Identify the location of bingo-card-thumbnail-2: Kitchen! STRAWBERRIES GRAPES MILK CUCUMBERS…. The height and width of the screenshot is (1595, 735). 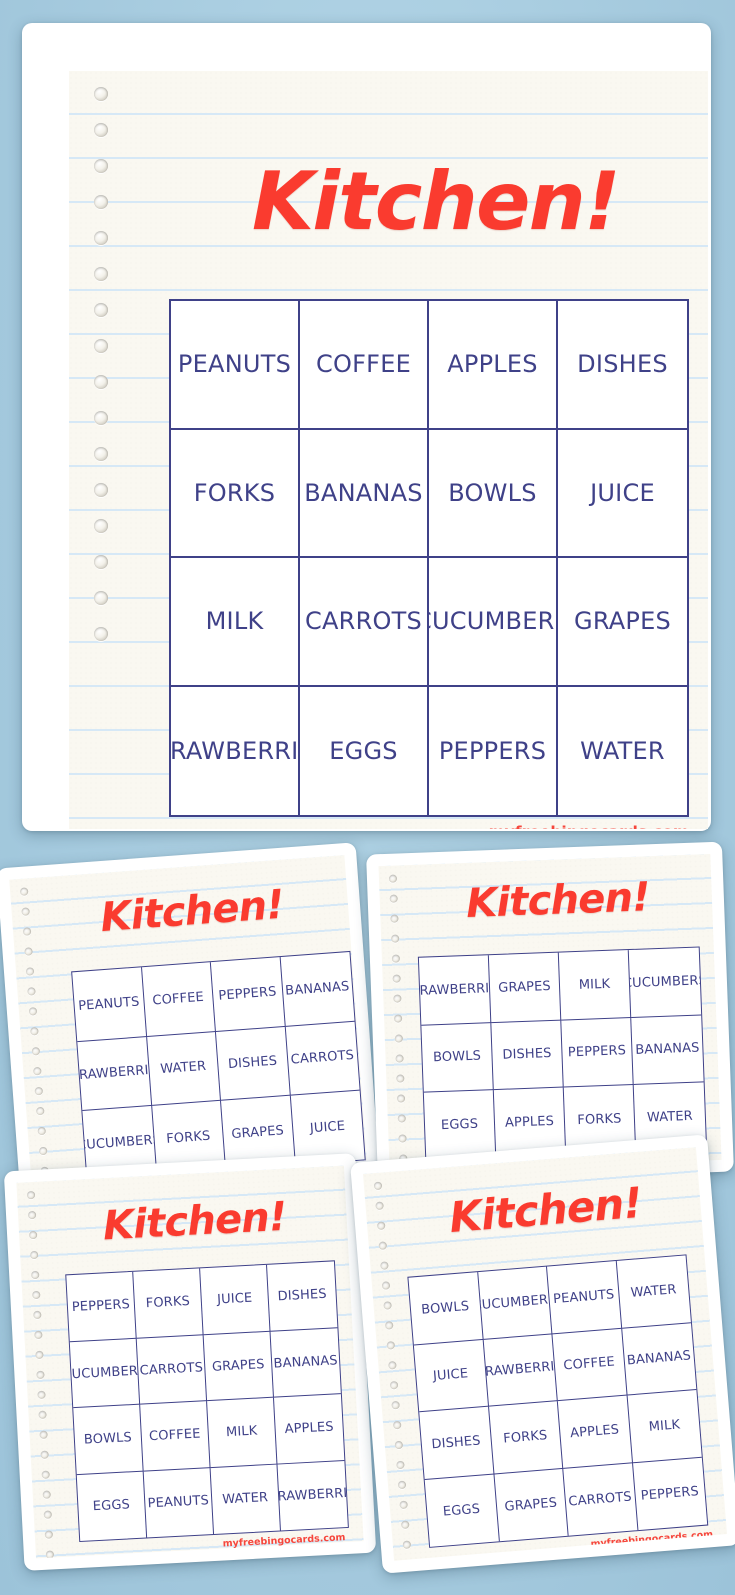
(550, 1013).